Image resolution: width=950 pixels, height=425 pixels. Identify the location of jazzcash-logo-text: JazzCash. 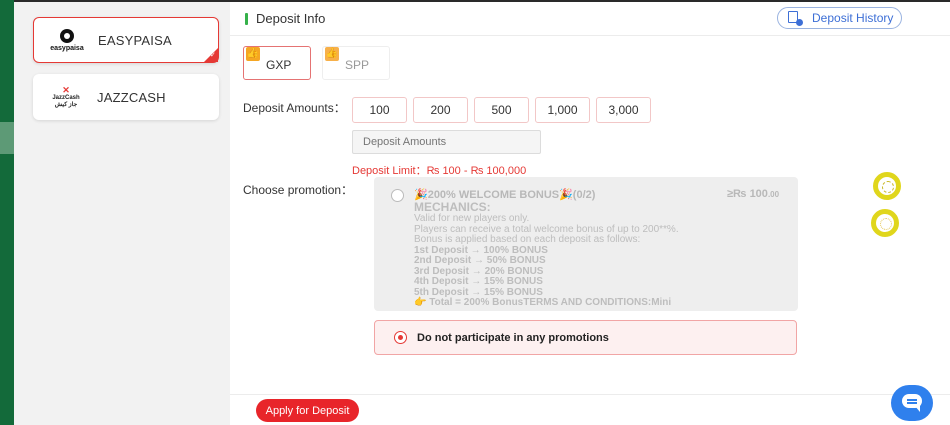
(66, 97).